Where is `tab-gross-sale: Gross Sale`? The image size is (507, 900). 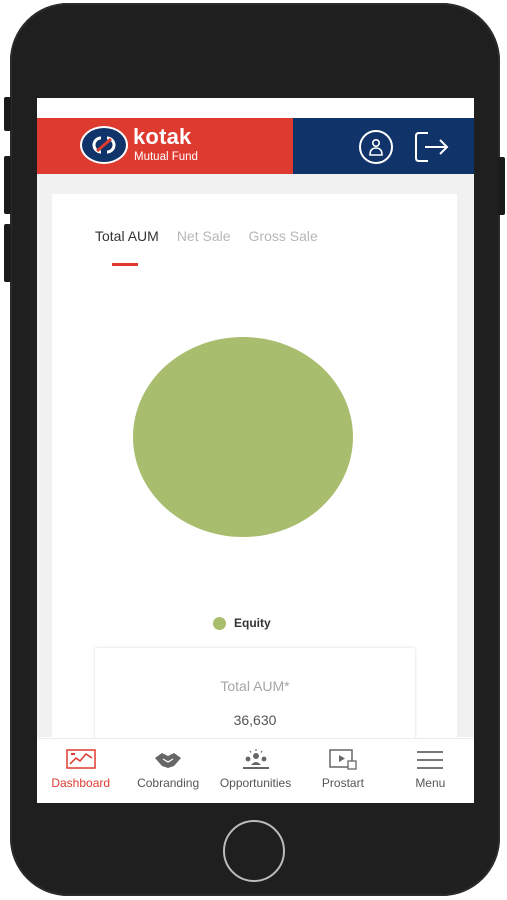
tab-gross-sale: Gross Sale is located at coordinates (283, 236).